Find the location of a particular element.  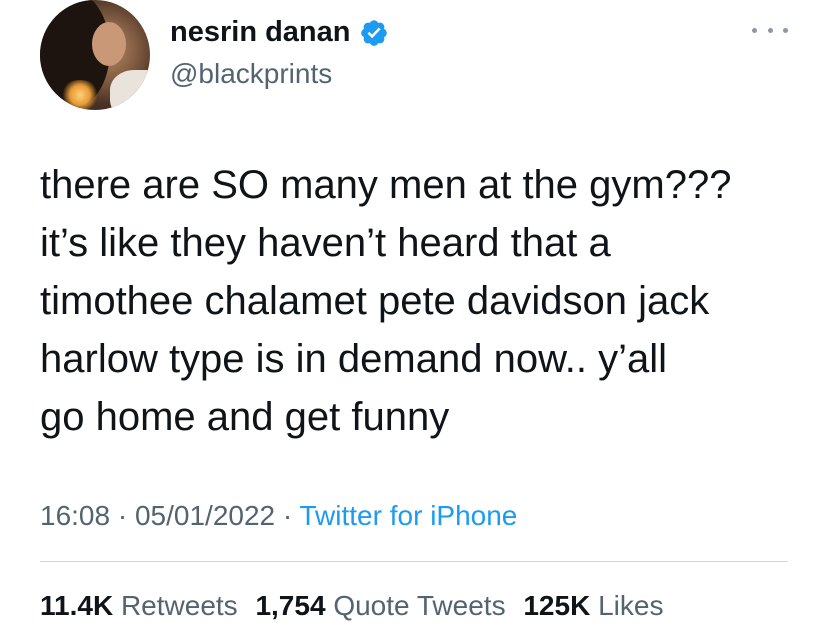

tweet-date: 05/01/2022 is located at coordinates (205, 515).